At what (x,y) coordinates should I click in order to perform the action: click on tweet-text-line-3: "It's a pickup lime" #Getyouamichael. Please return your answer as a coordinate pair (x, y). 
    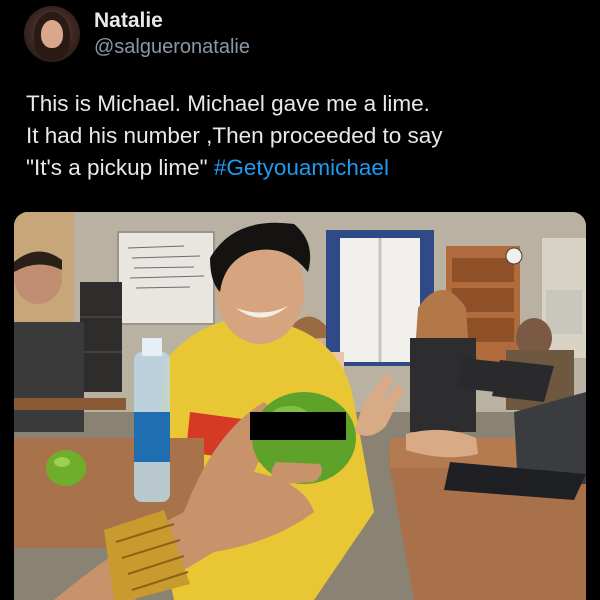
    Looking at the image, I should click on (306, 168).